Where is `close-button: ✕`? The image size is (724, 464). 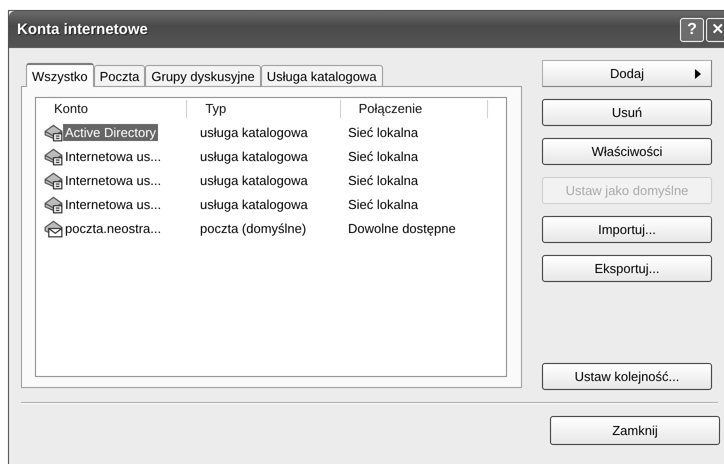 close-button: ✕ is located at coordinates (715, 30).